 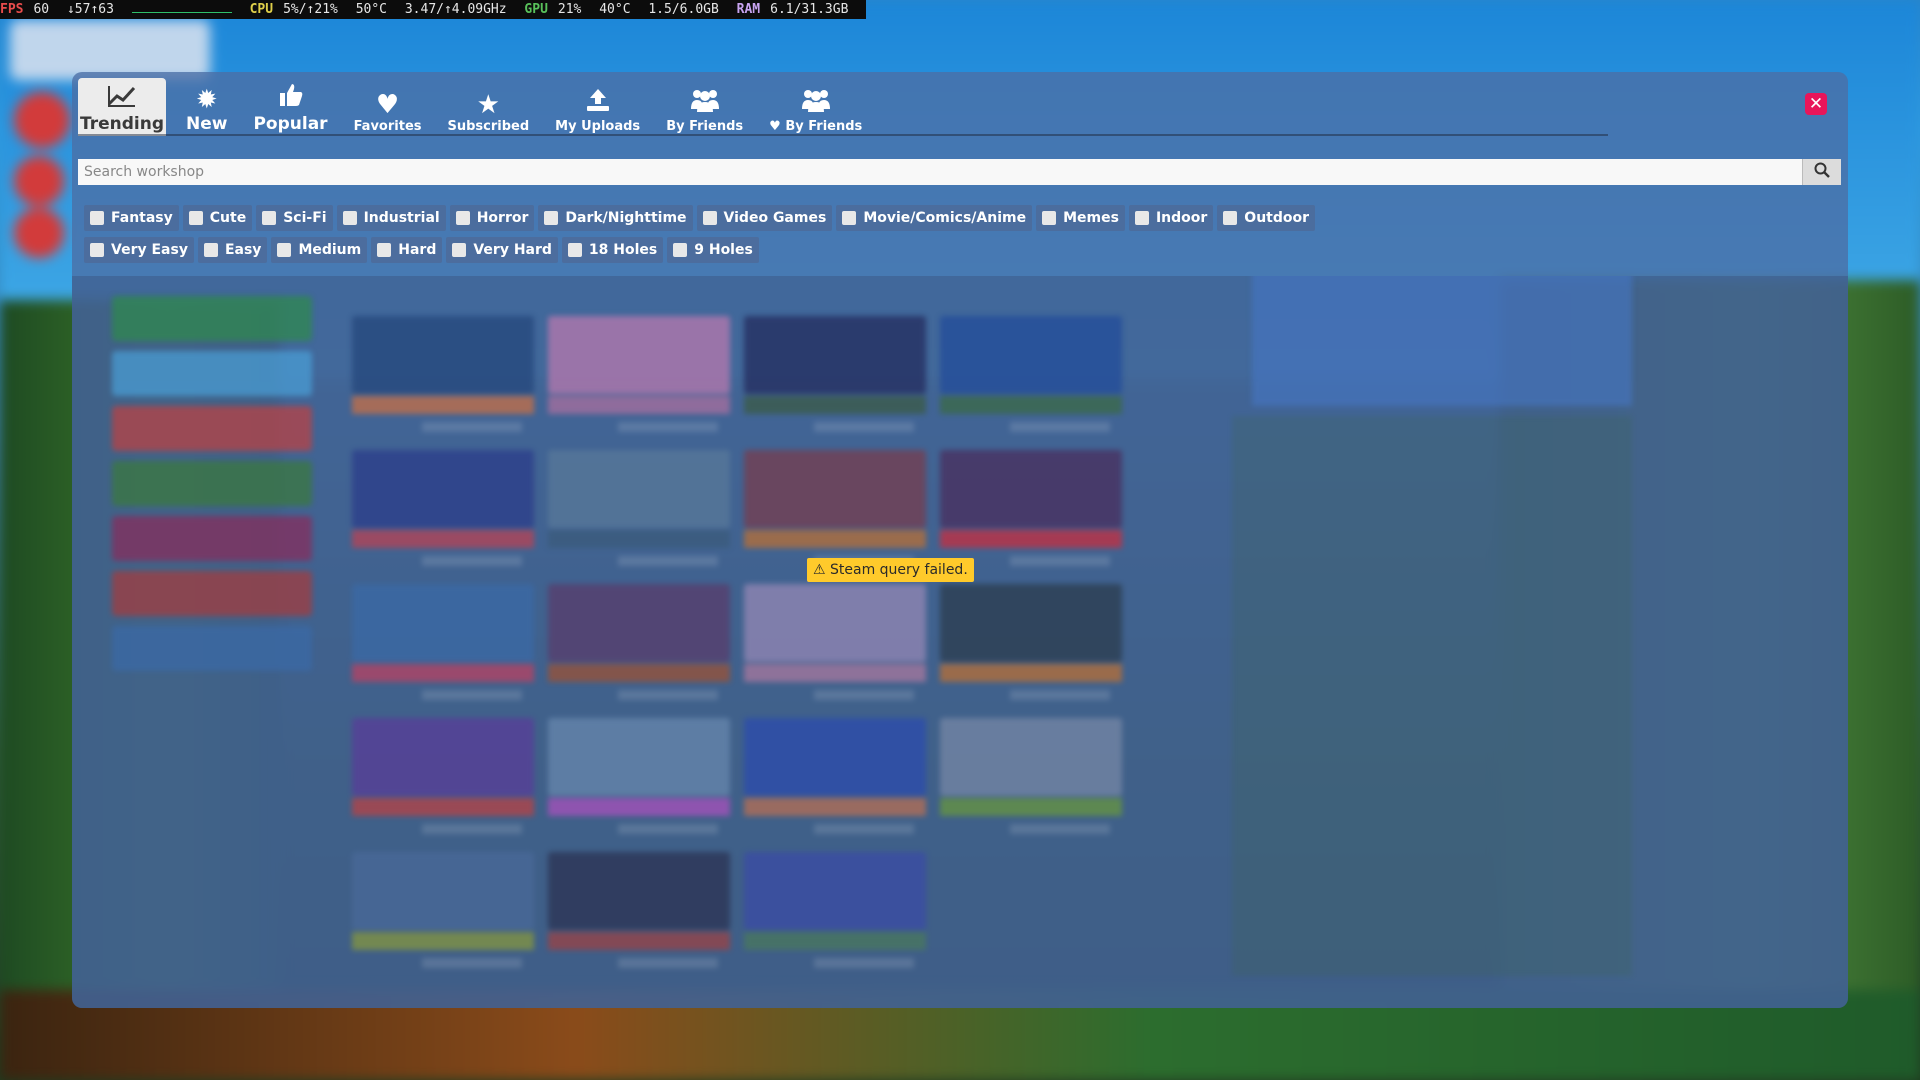 What do you see at coordinates (228, 218) in the screenshot?
I see `filter-label: Cute` at bounding box center [228, 218].